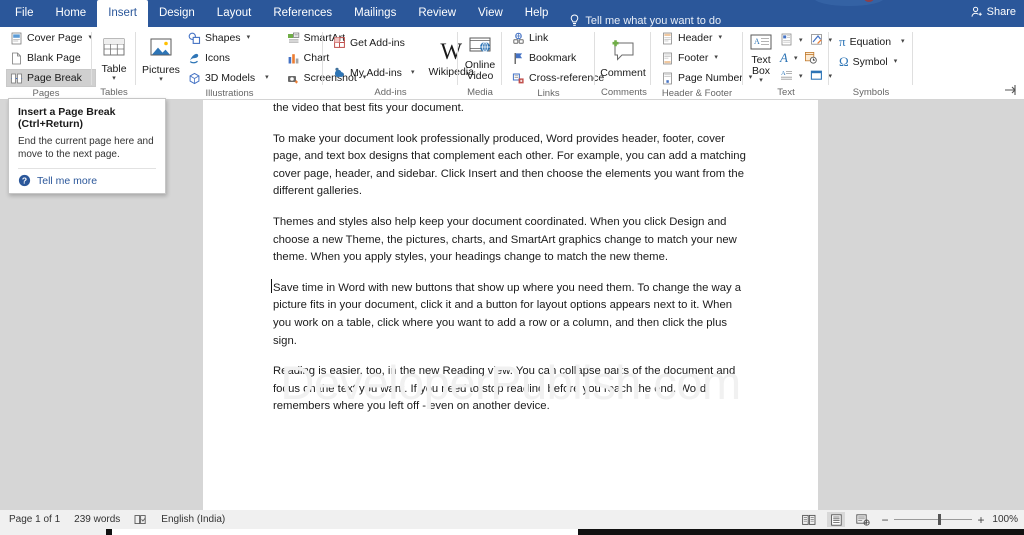 The image size is (1024, 535). Describe the element at coordinates (710, 78) in the screenshot. I see `page-number-label: Page Number` at that location.